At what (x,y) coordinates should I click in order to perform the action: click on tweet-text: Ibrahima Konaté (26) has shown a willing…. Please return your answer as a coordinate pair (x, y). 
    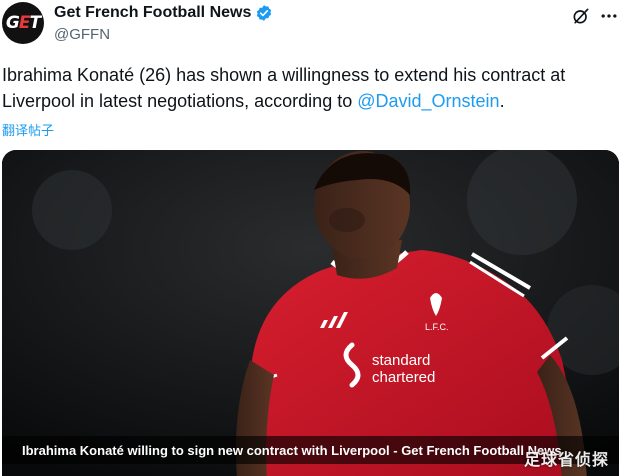
    Looking at the image, I should click on (302, 88).